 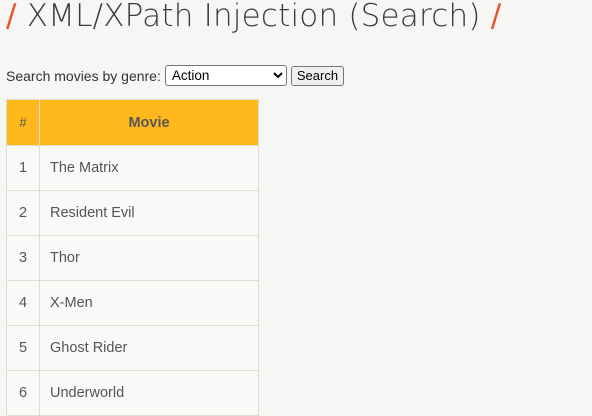 What do you see at coordinates (253, 17) in the screenshot?
I see `page-title-text: XML/XPath Injection (Search)` at bounding box center [253, 17].